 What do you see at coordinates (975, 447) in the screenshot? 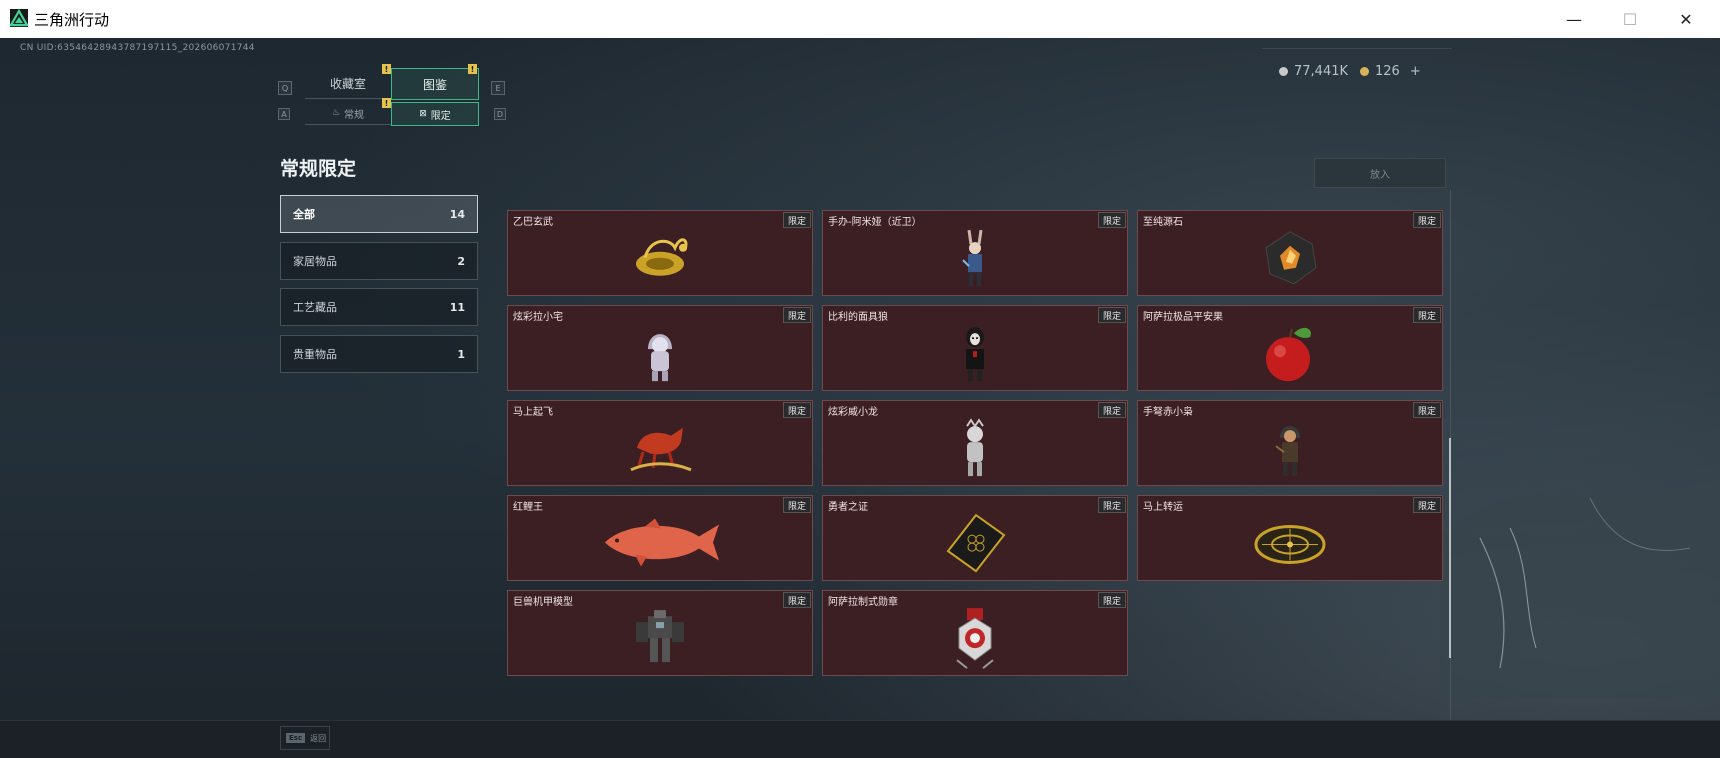
I see `silver-figure-icon` at bounding box center [975, 447].